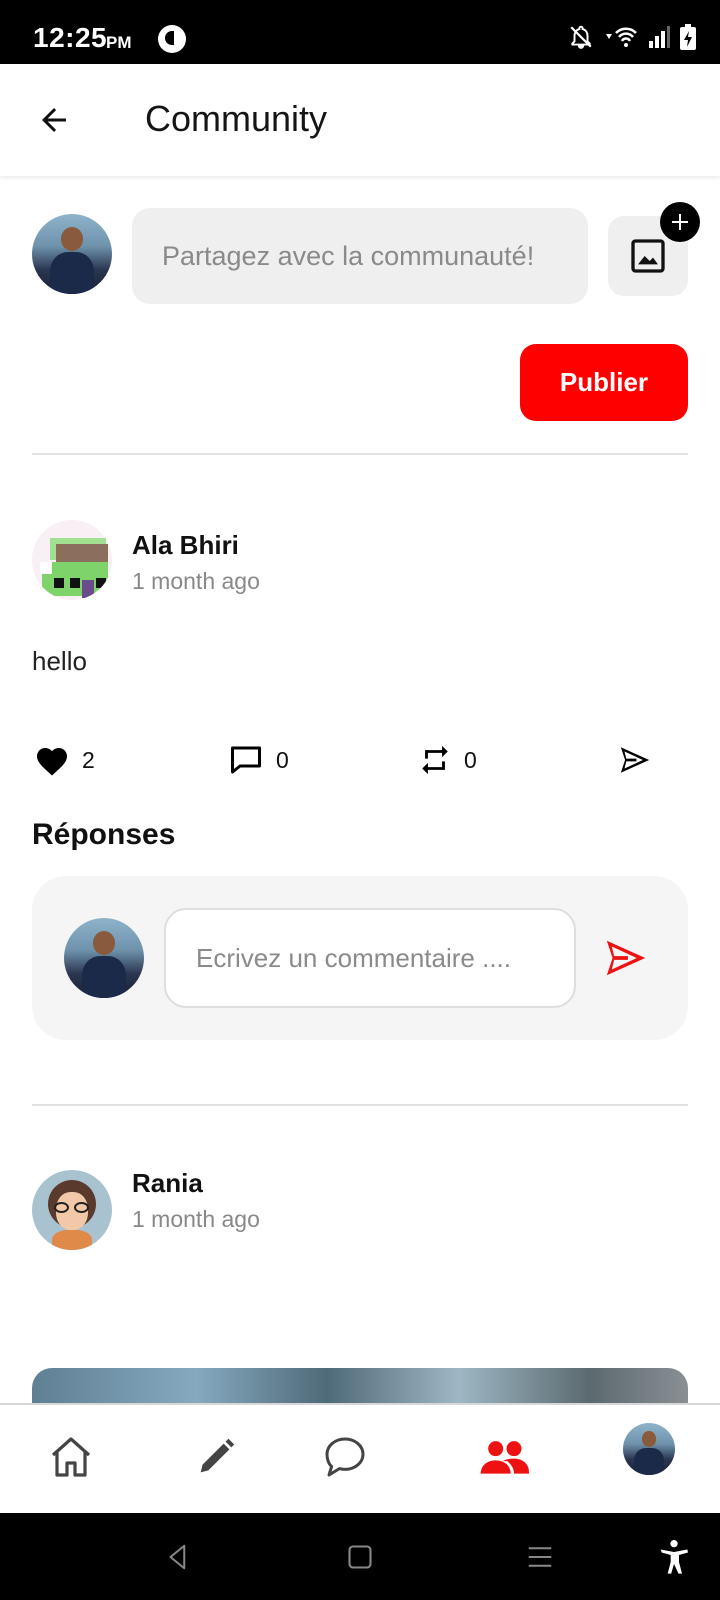 The image size is (720, 1600). Describe the element at coordinates (172, 39) in the screenshot. I see `app-notification-icon` at that location.